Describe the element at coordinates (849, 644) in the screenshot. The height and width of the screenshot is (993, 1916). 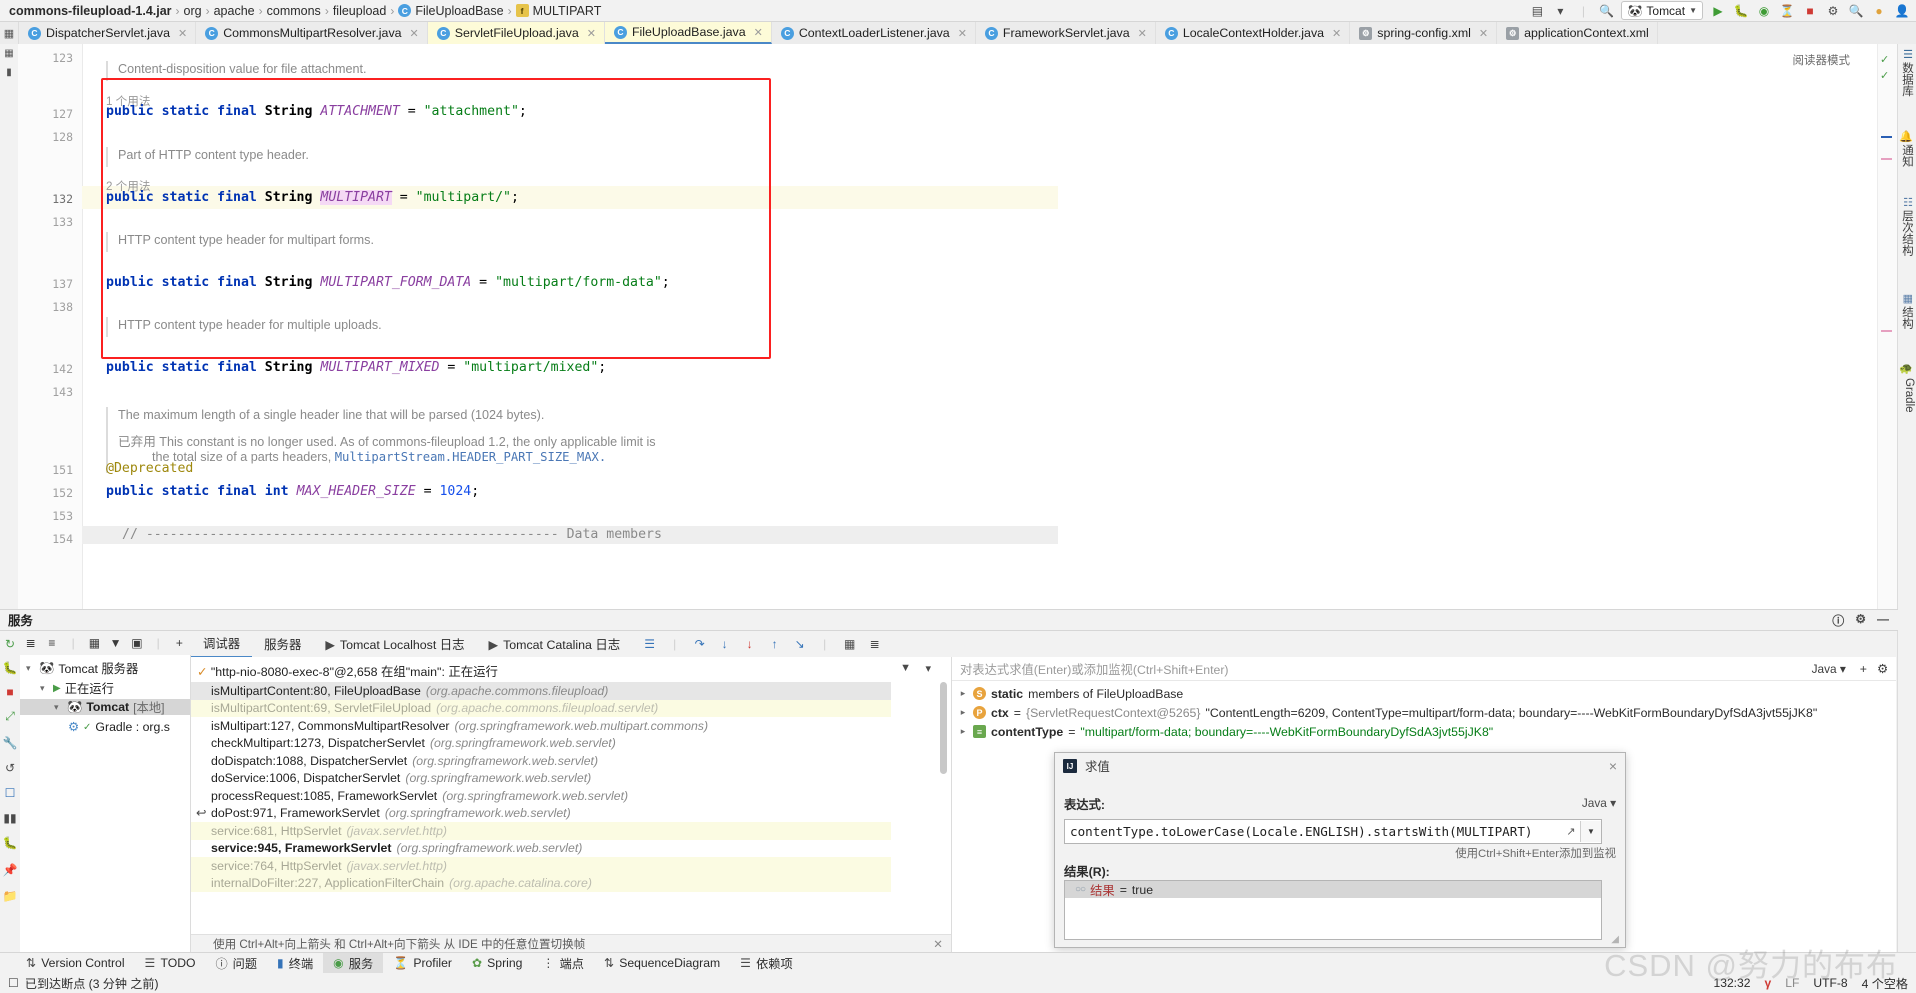
I see `evaluate-icon: ▦` at that location.